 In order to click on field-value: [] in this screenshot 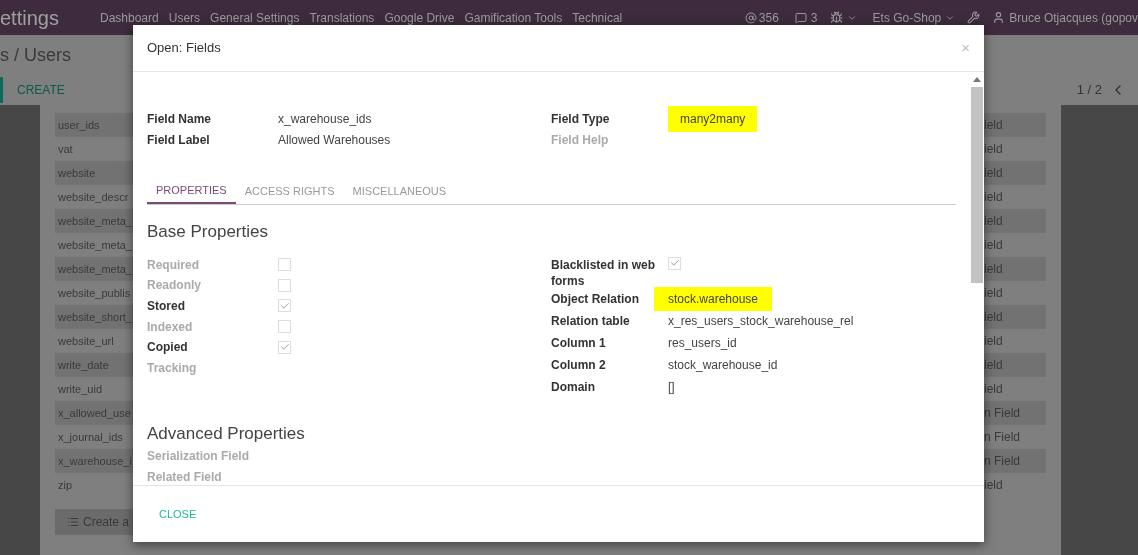, I will do `click(671, 387)`.